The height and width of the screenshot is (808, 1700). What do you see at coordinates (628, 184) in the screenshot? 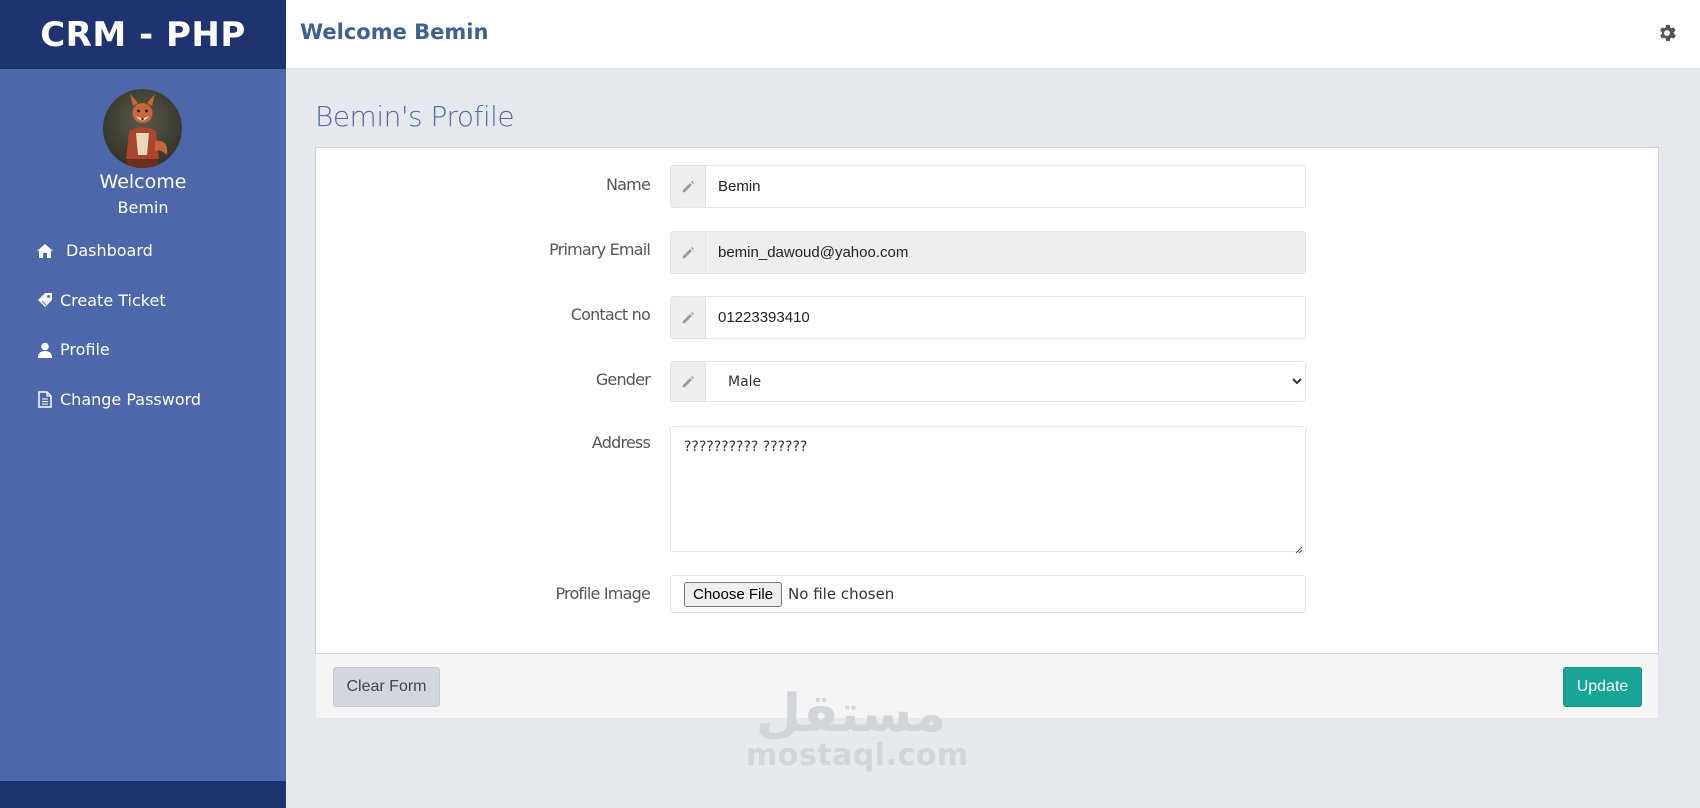
I see `name-label: Name` at bounding box center [628, 184].